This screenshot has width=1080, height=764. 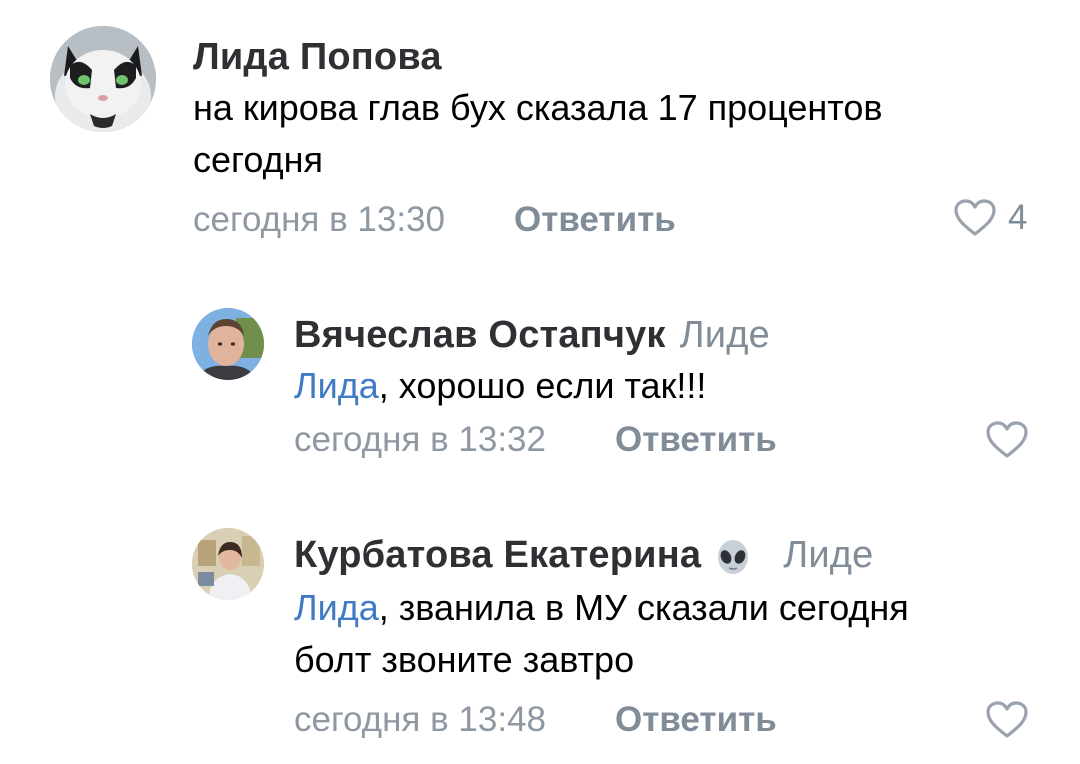 I want to click on author-name-link: Вячеслав Остапчук, so click(x=480, y=335).